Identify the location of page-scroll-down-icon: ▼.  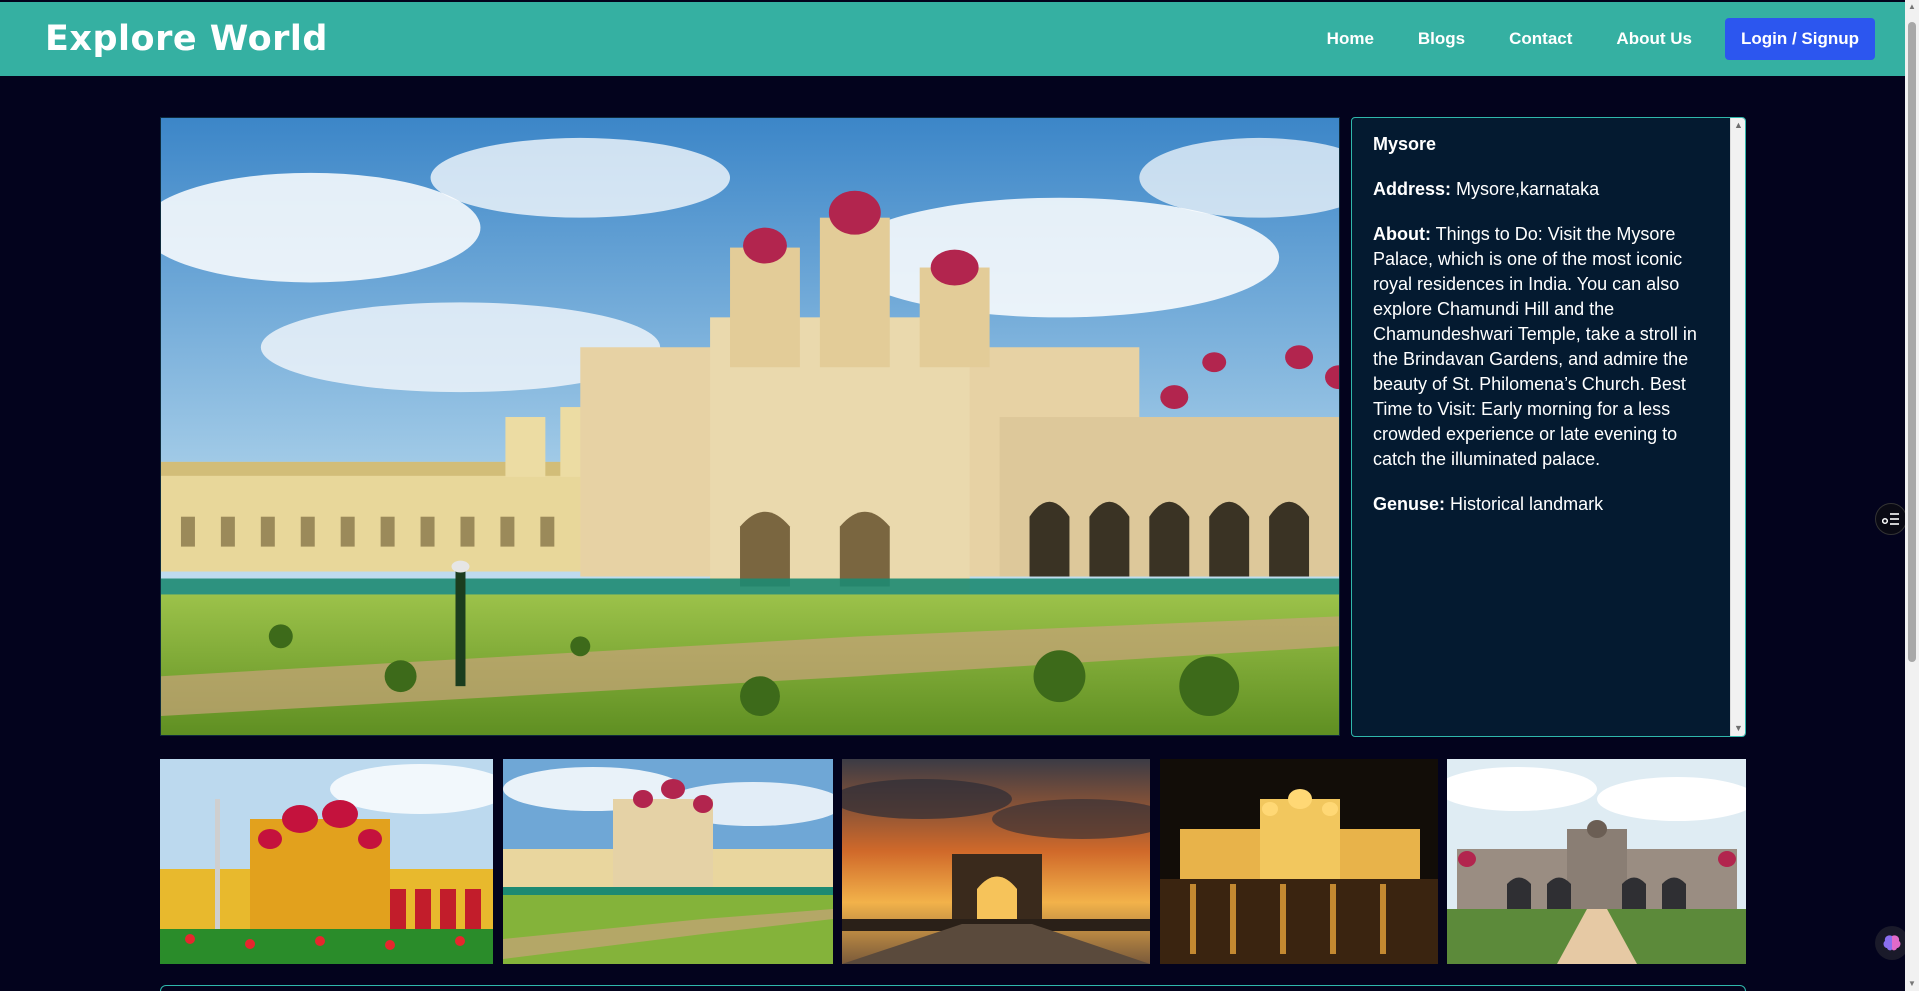
(1912, 984).